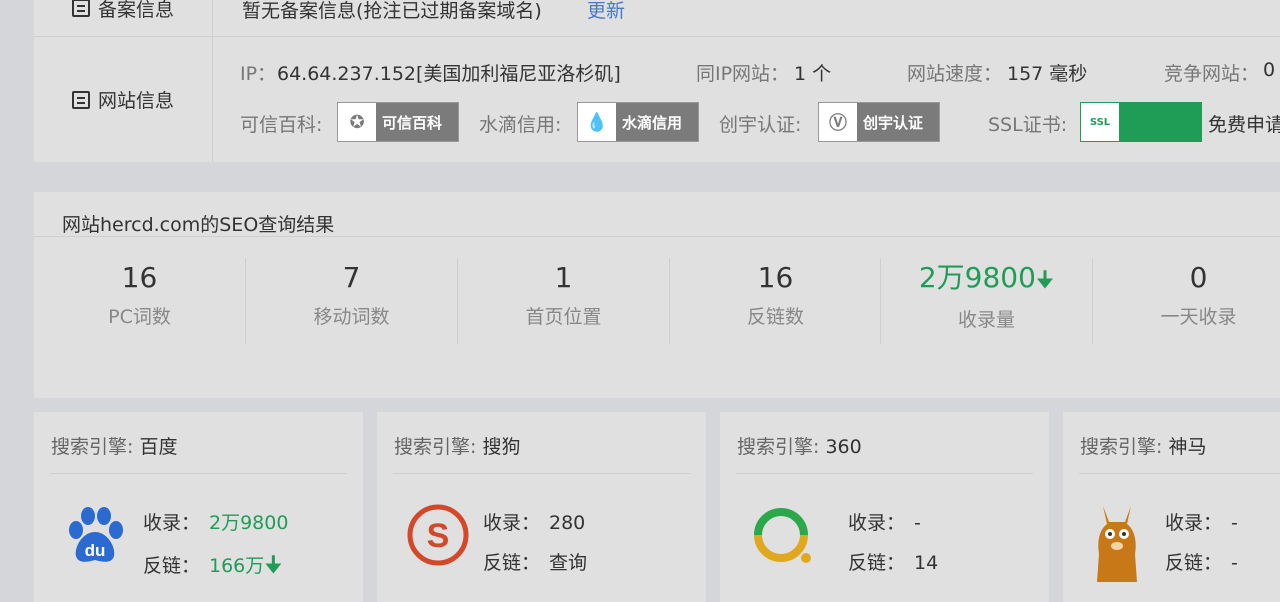  Describe the element at coordinates (986, 320) in the screenshot. I see `stat-label: 收录量` at that location.